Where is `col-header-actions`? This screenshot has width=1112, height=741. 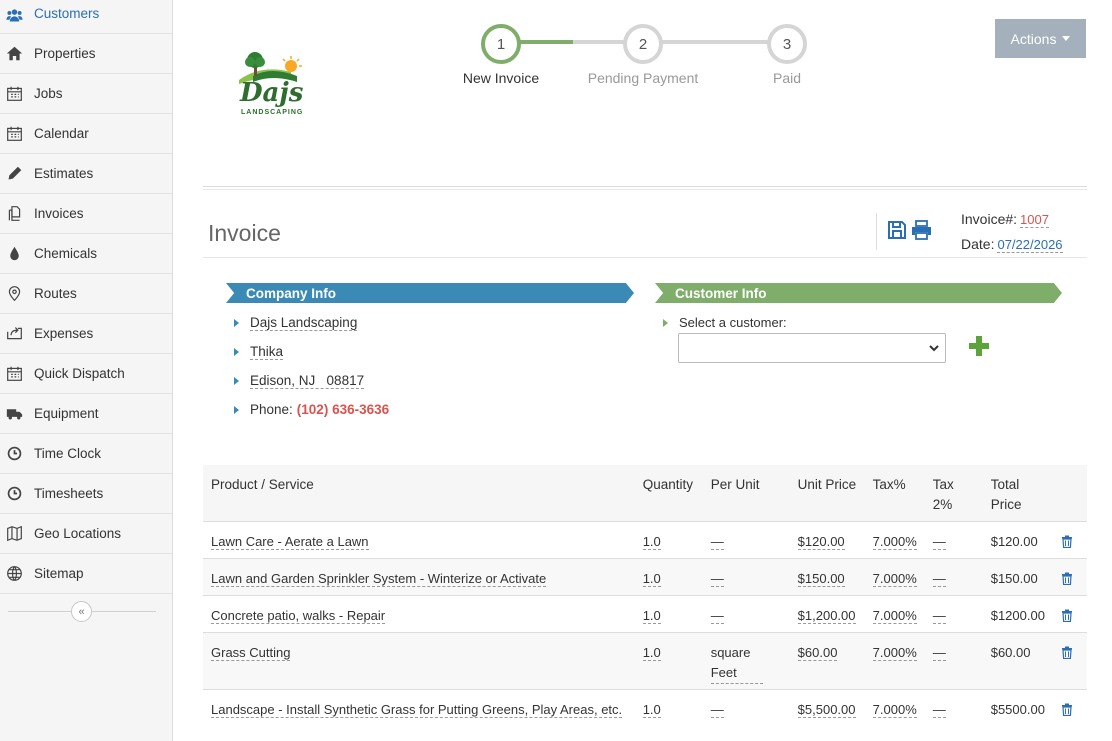 col-header-actions is located at coordinates (1070, 493).